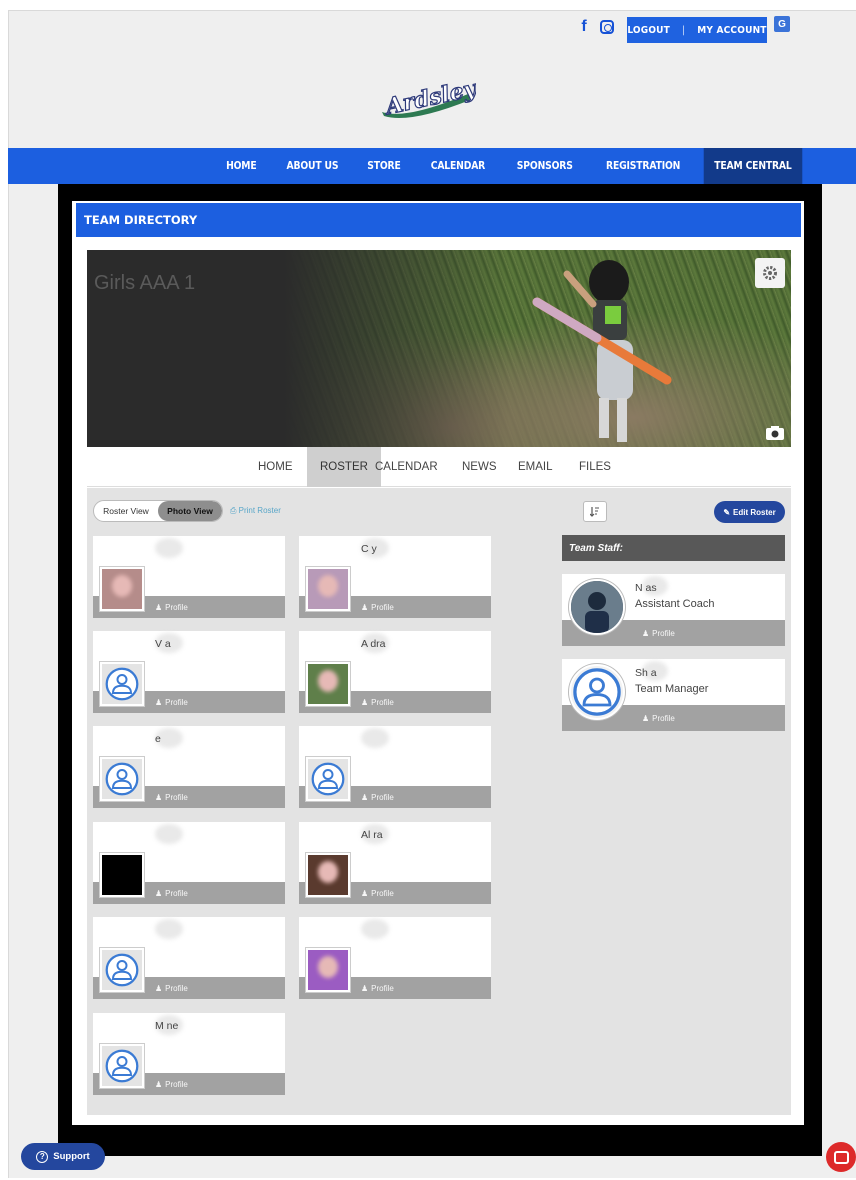  Describe the element at coordinates (642, 166) in the screenshot. I see `nav-item-registration: REGISTRATION` at that location.